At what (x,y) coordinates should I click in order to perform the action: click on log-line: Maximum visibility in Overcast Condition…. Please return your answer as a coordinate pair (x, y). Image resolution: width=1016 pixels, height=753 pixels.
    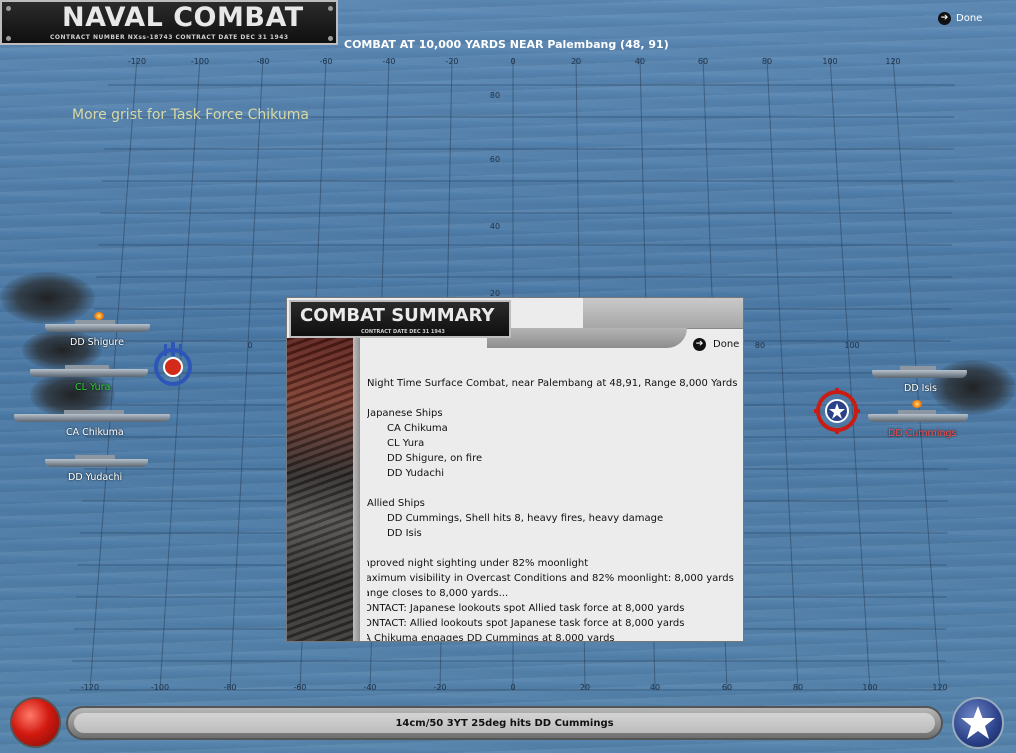
    Looking at the image, I should click on (550, 578).